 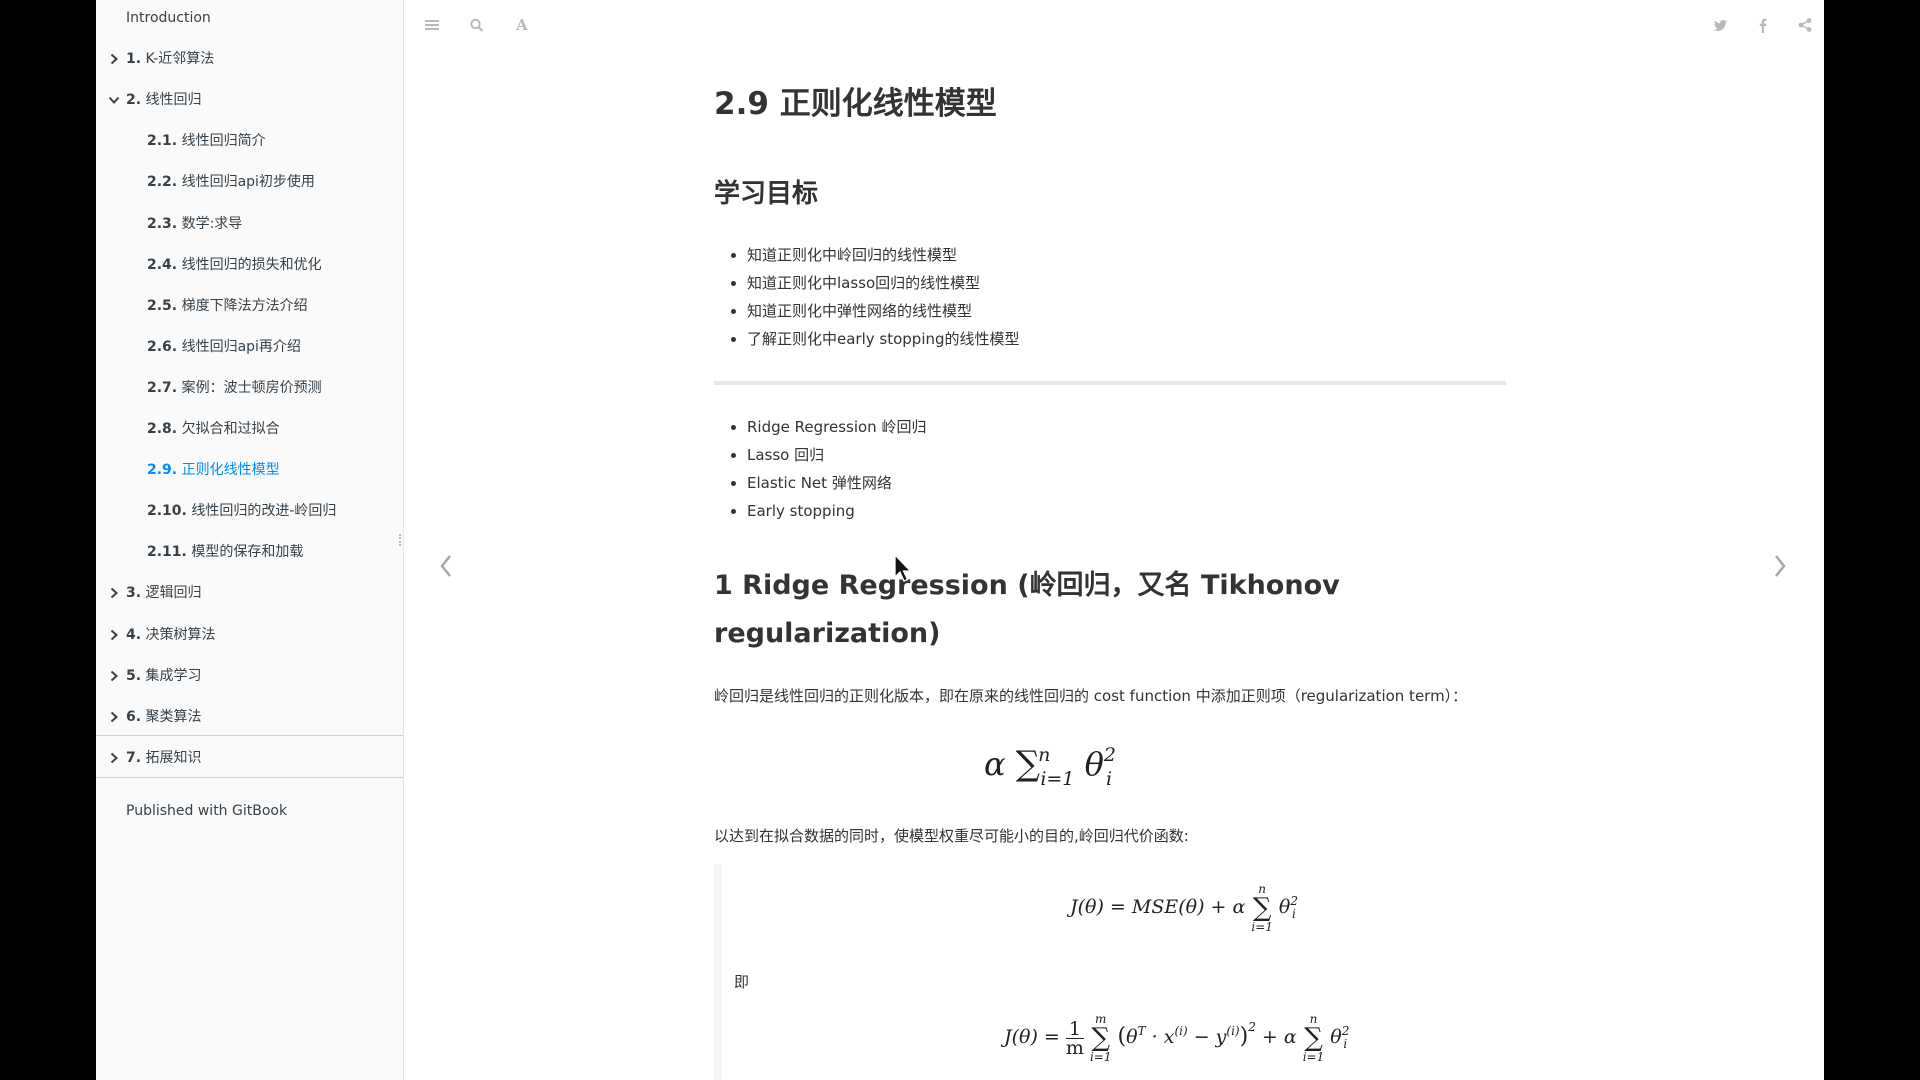 I want to click on toc-item-label: 线性回归api初步使用, so click(x=248, y=182).